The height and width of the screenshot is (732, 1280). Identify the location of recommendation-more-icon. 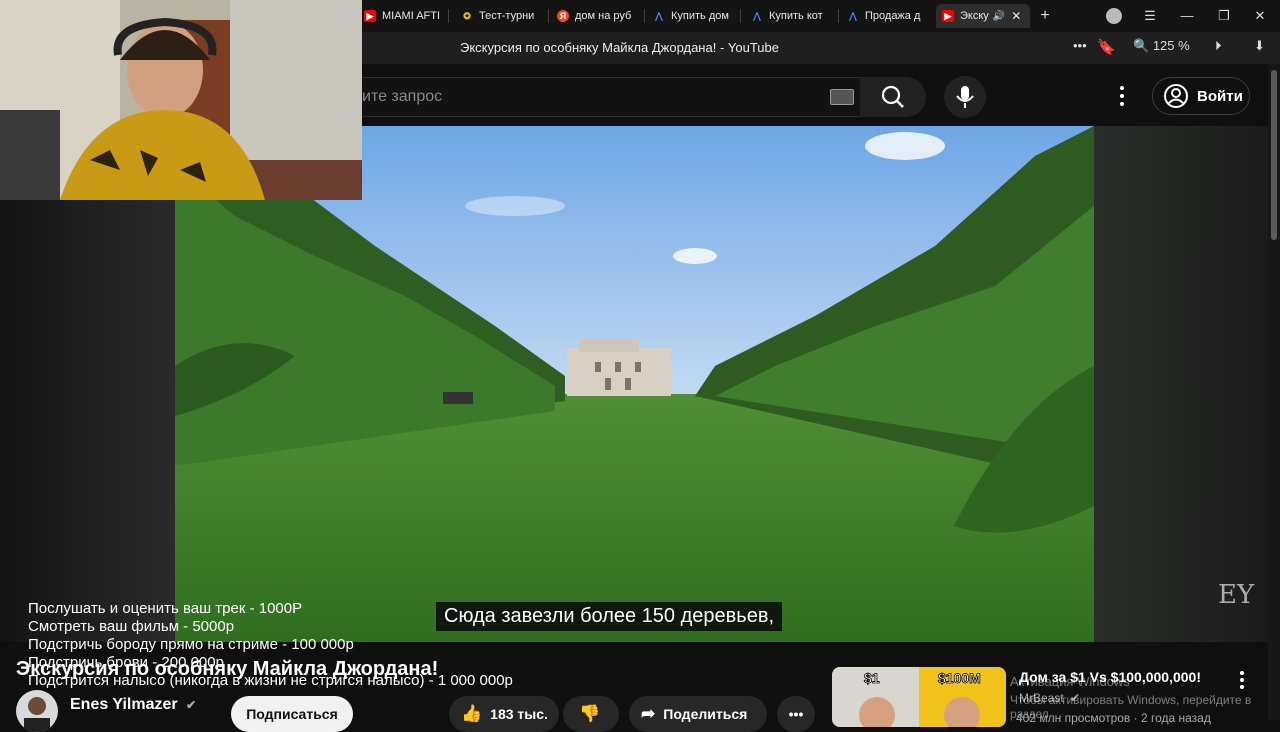
(1242, 680).